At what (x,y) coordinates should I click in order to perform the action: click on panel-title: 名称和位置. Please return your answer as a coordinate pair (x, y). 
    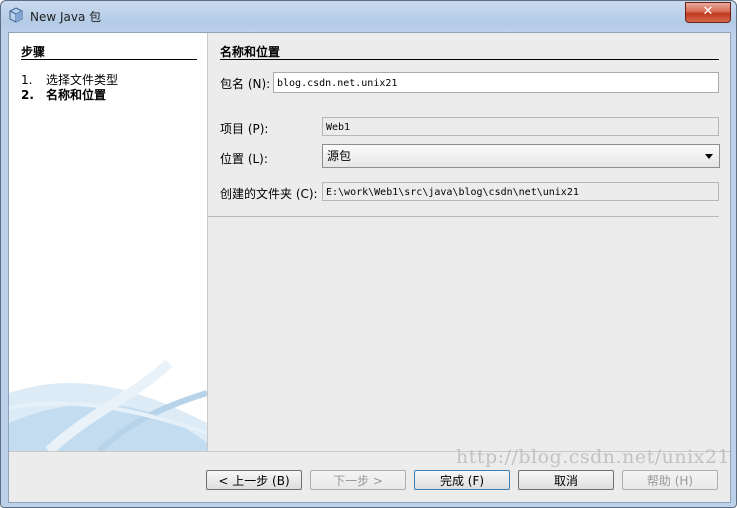
    Looking at the image, I should click on (250, 52).